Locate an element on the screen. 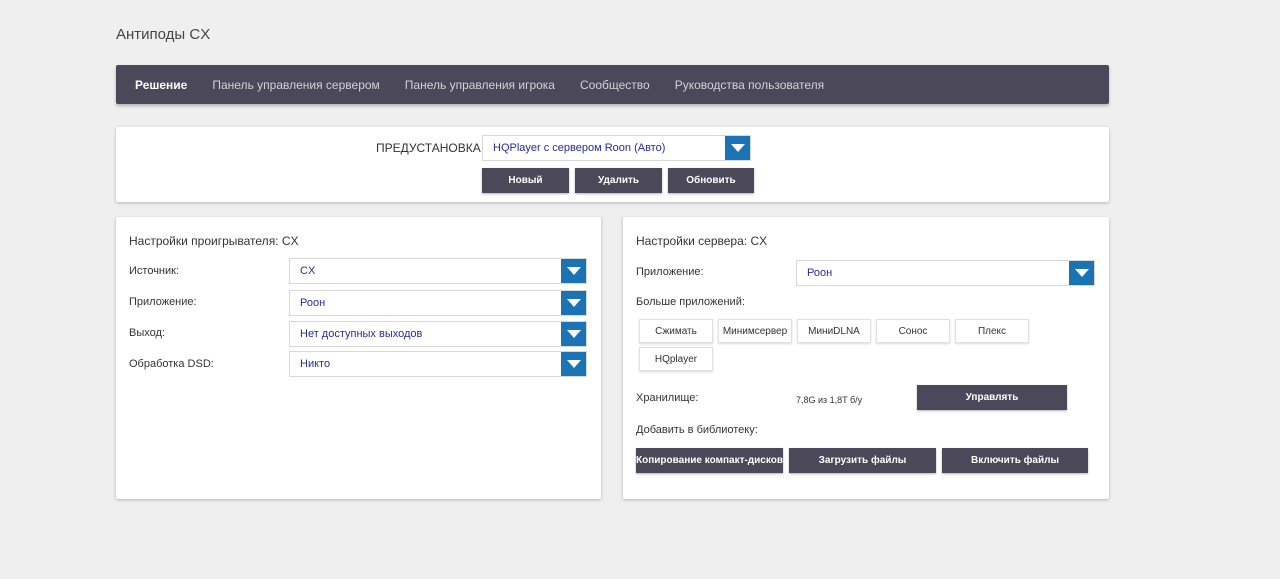 This screenshot has height=579, width=1280. source-label: Источник: is located at coordinates (154, 271).